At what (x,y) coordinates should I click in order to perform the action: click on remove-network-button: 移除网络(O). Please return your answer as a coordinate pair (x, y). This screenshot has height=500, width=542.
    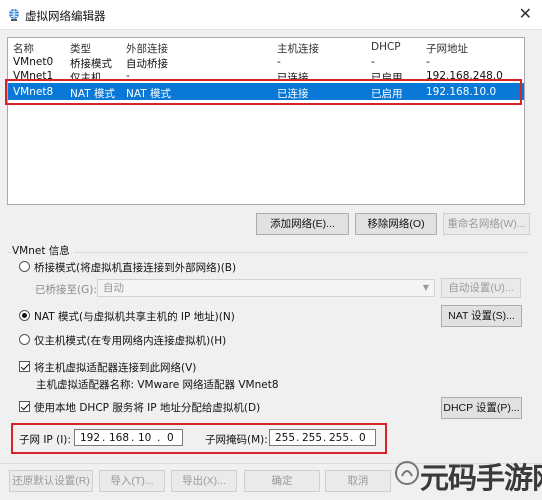
    Looking at the image, I should click on (396, 224).